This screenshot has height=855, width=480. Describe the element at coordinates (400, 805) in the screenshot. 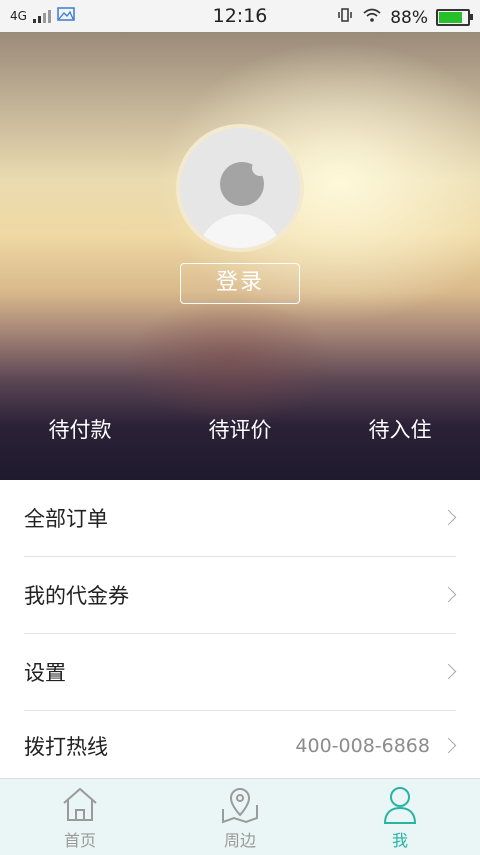

I see `user-icon` at that location.